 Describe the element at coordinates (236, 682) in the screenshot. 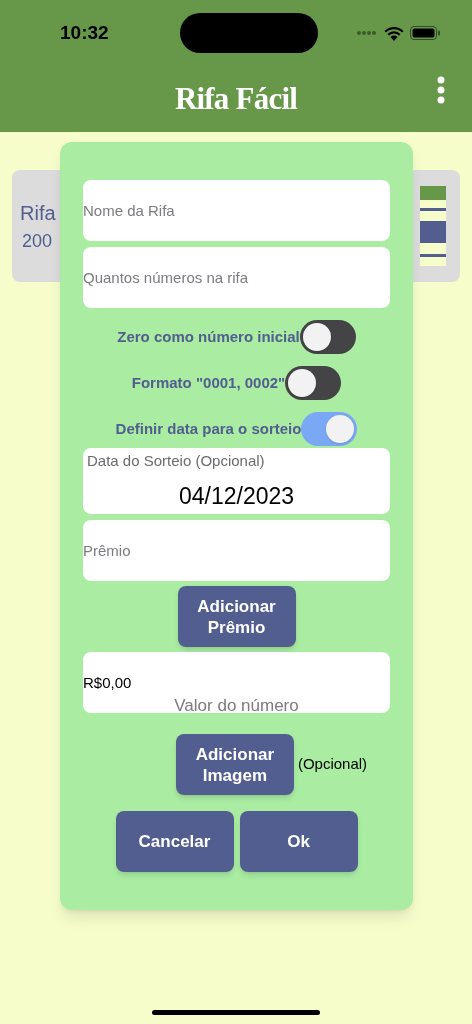

I see `value-field: R$0,00 Valor do número` at that location.